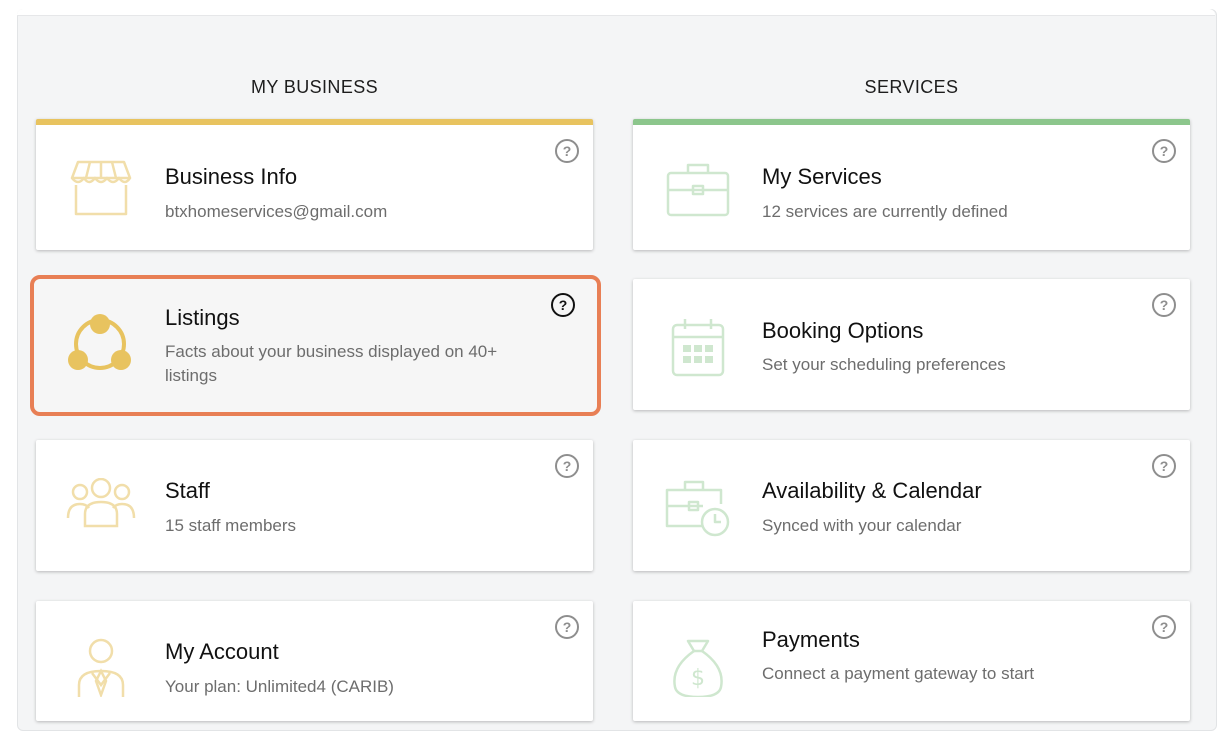 The height and width of the screenshot is (731, 1226). What do you see at coordinates (101, 667) in the screenshot?
I see `user-tie-icon` at bounding box center [101, 667].